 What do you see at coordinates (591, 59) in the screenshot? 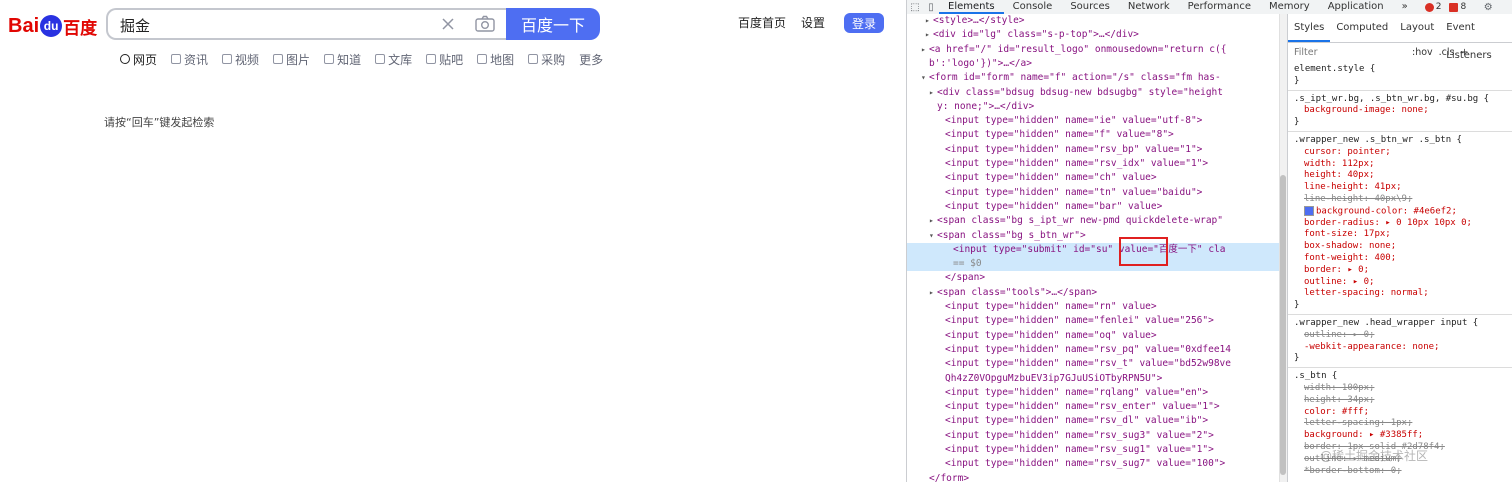
I see `tab-more: 更多` at bounding box center [591, 59].